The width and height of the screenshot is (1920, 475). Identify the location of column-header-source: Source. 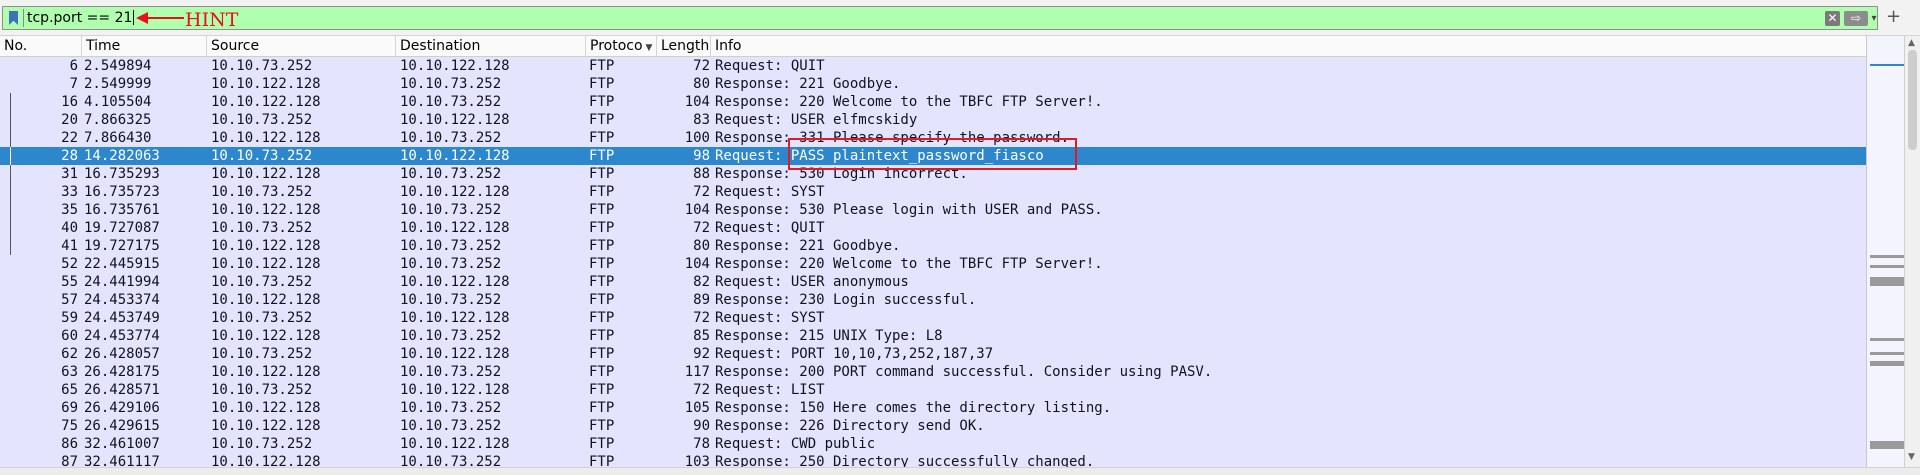
(301, 46).